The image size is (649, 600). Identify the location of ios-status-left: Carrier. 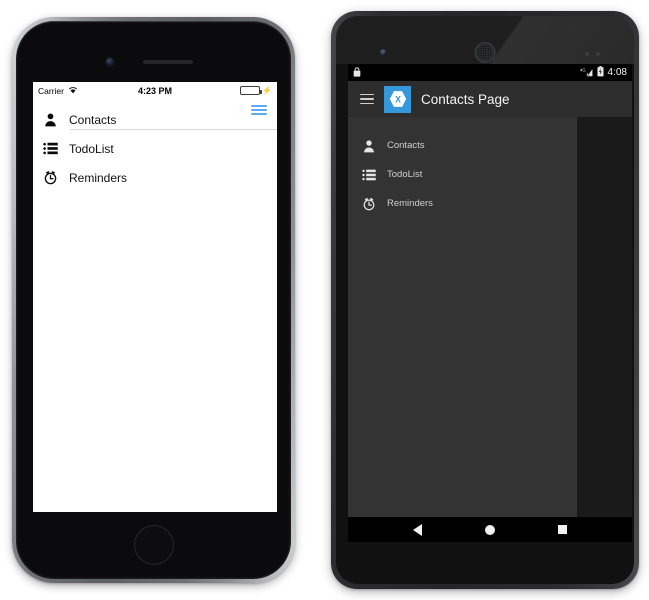
(76, 91).